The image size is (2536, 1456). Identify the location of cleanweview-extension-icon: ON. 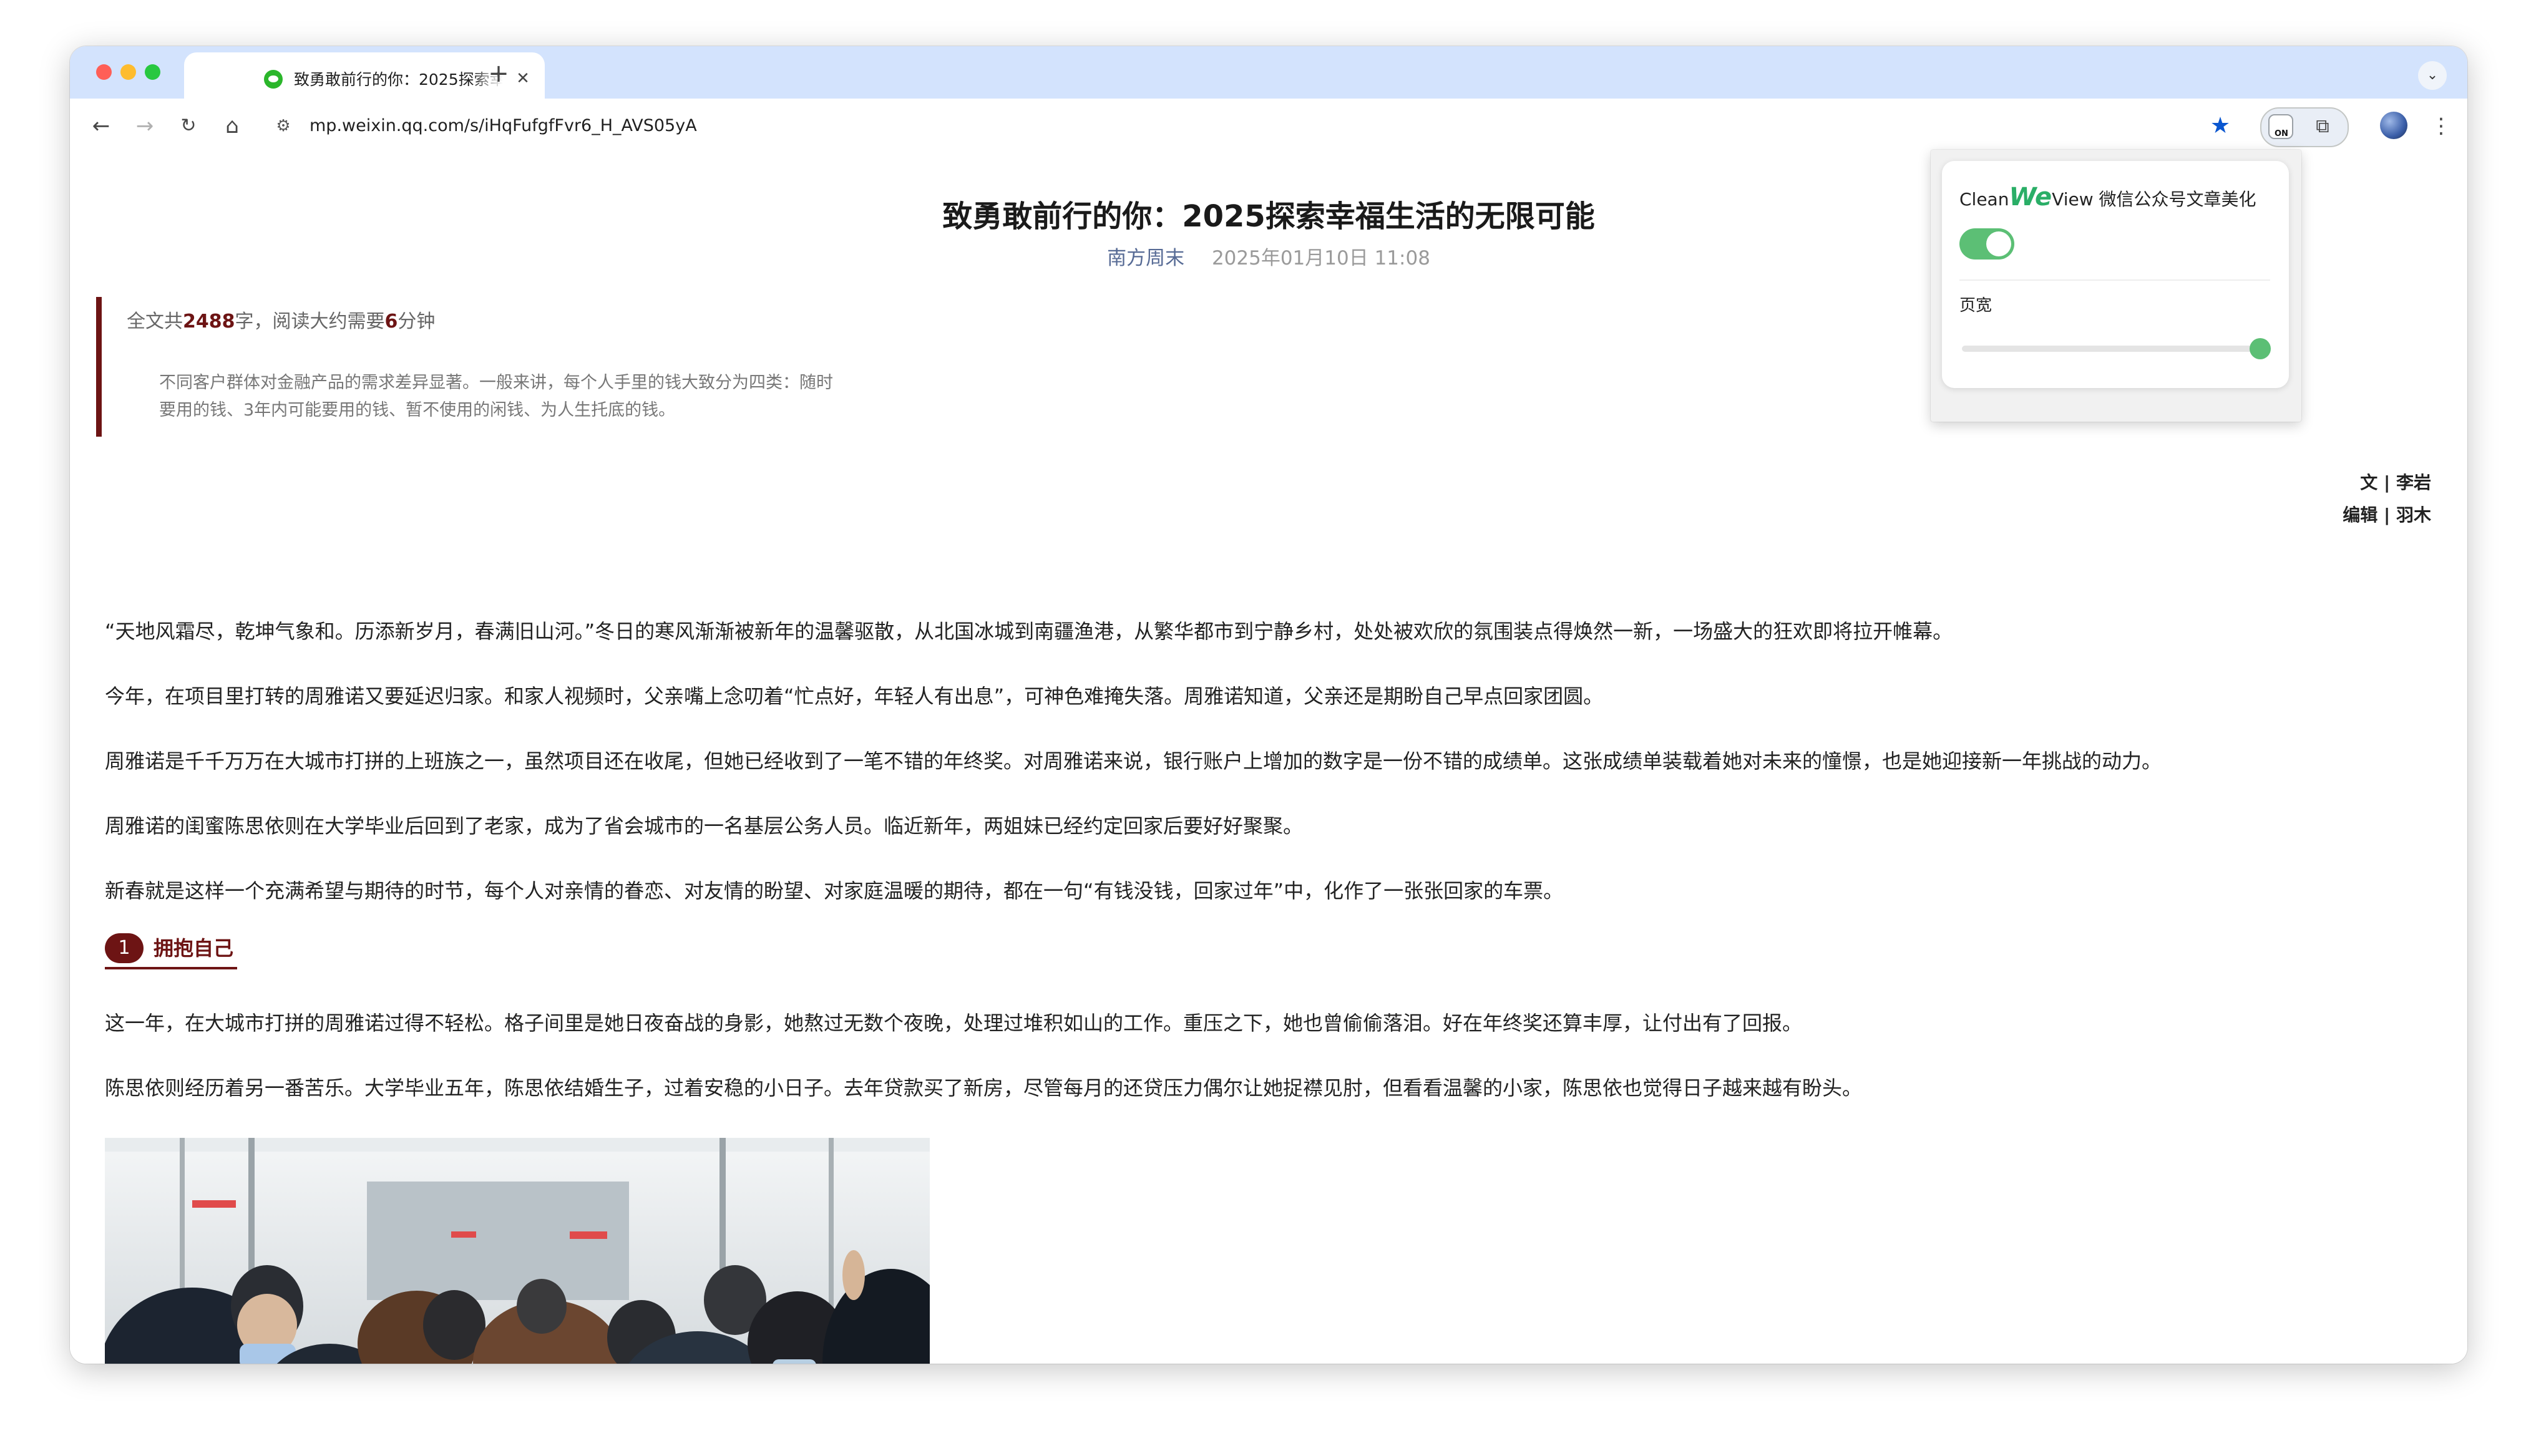
(2280, 127).